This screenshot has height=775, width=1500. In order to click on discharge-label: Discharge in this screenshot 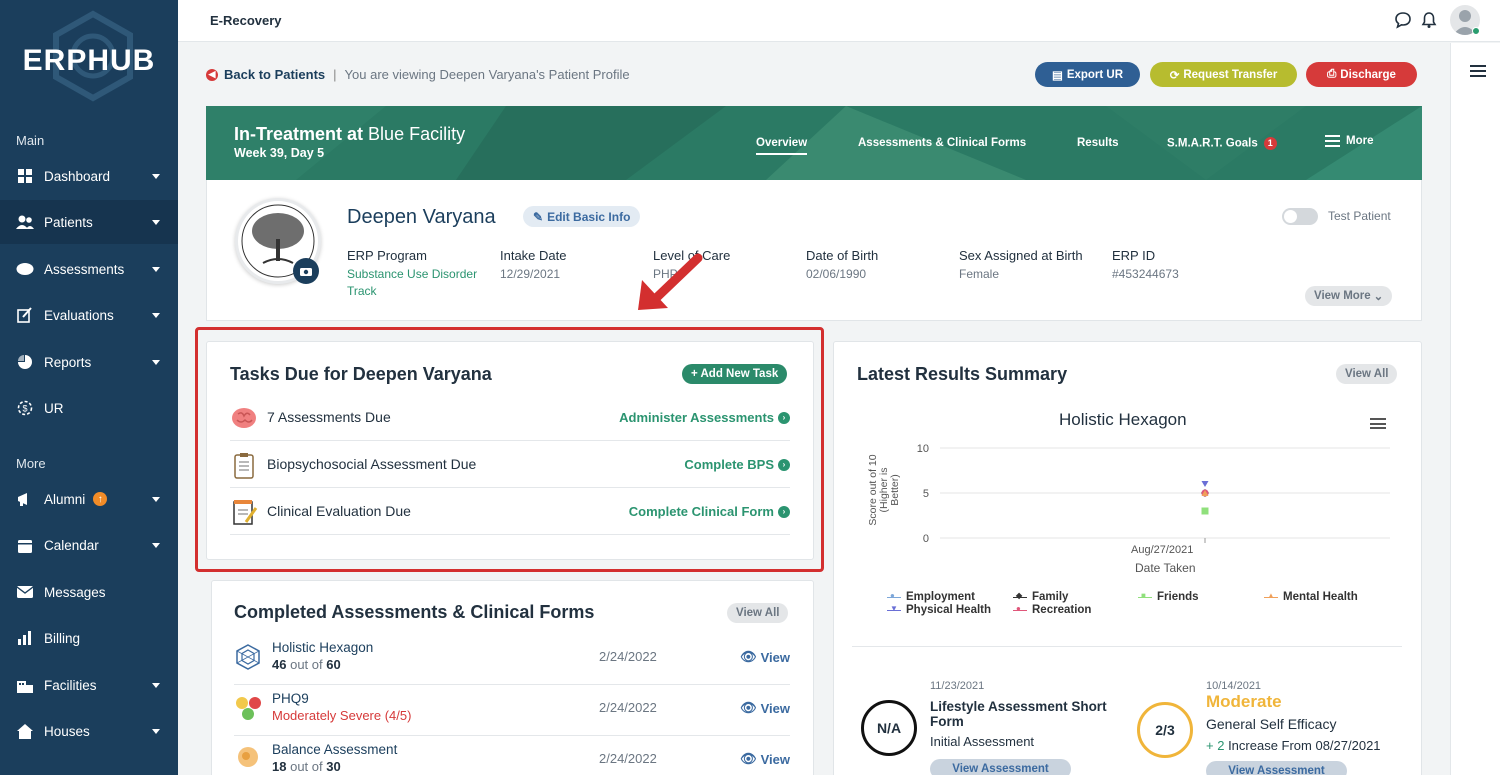, I will do `click(1368, 74)`.